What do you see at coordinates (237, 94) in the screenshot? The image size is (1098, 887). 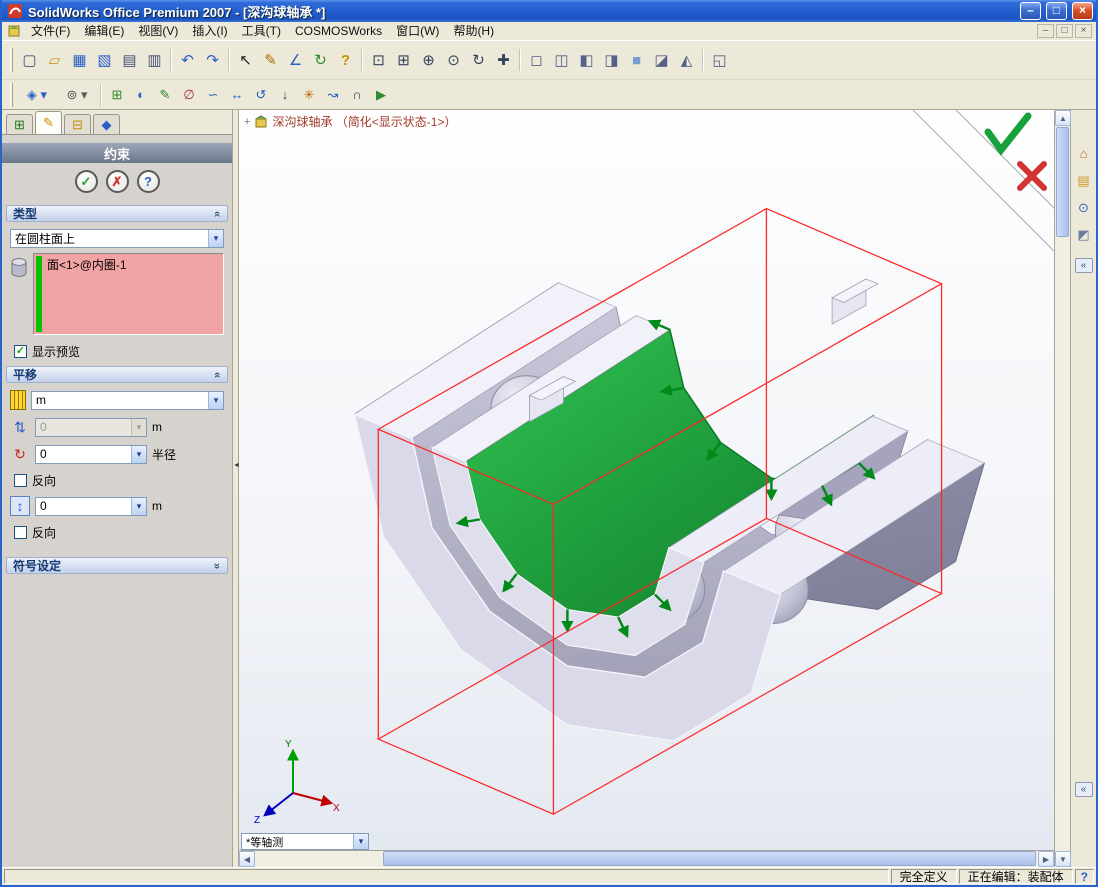 I see `move-component: ↔` at bounding box center [237, 94].